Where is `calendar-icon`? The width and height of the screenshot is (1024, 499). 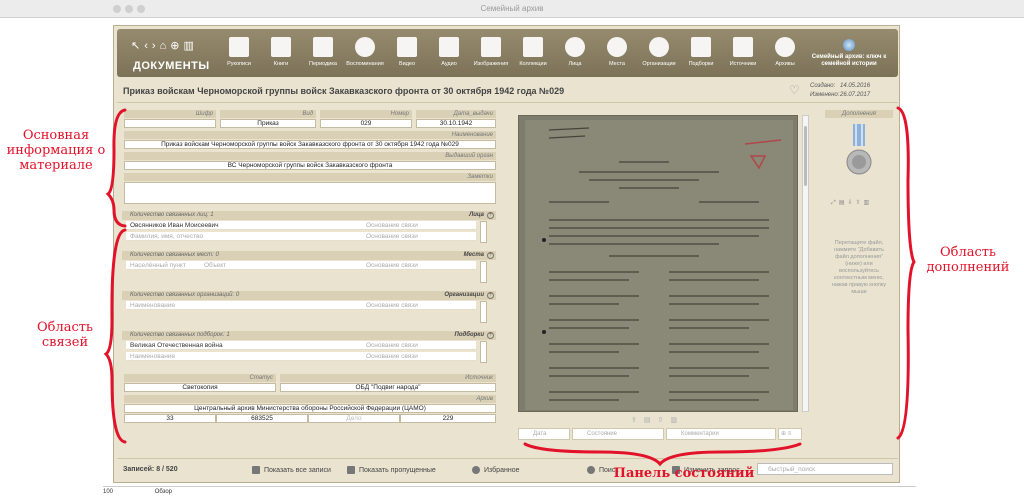 calendar-icon is located at coordinates (323, 47).